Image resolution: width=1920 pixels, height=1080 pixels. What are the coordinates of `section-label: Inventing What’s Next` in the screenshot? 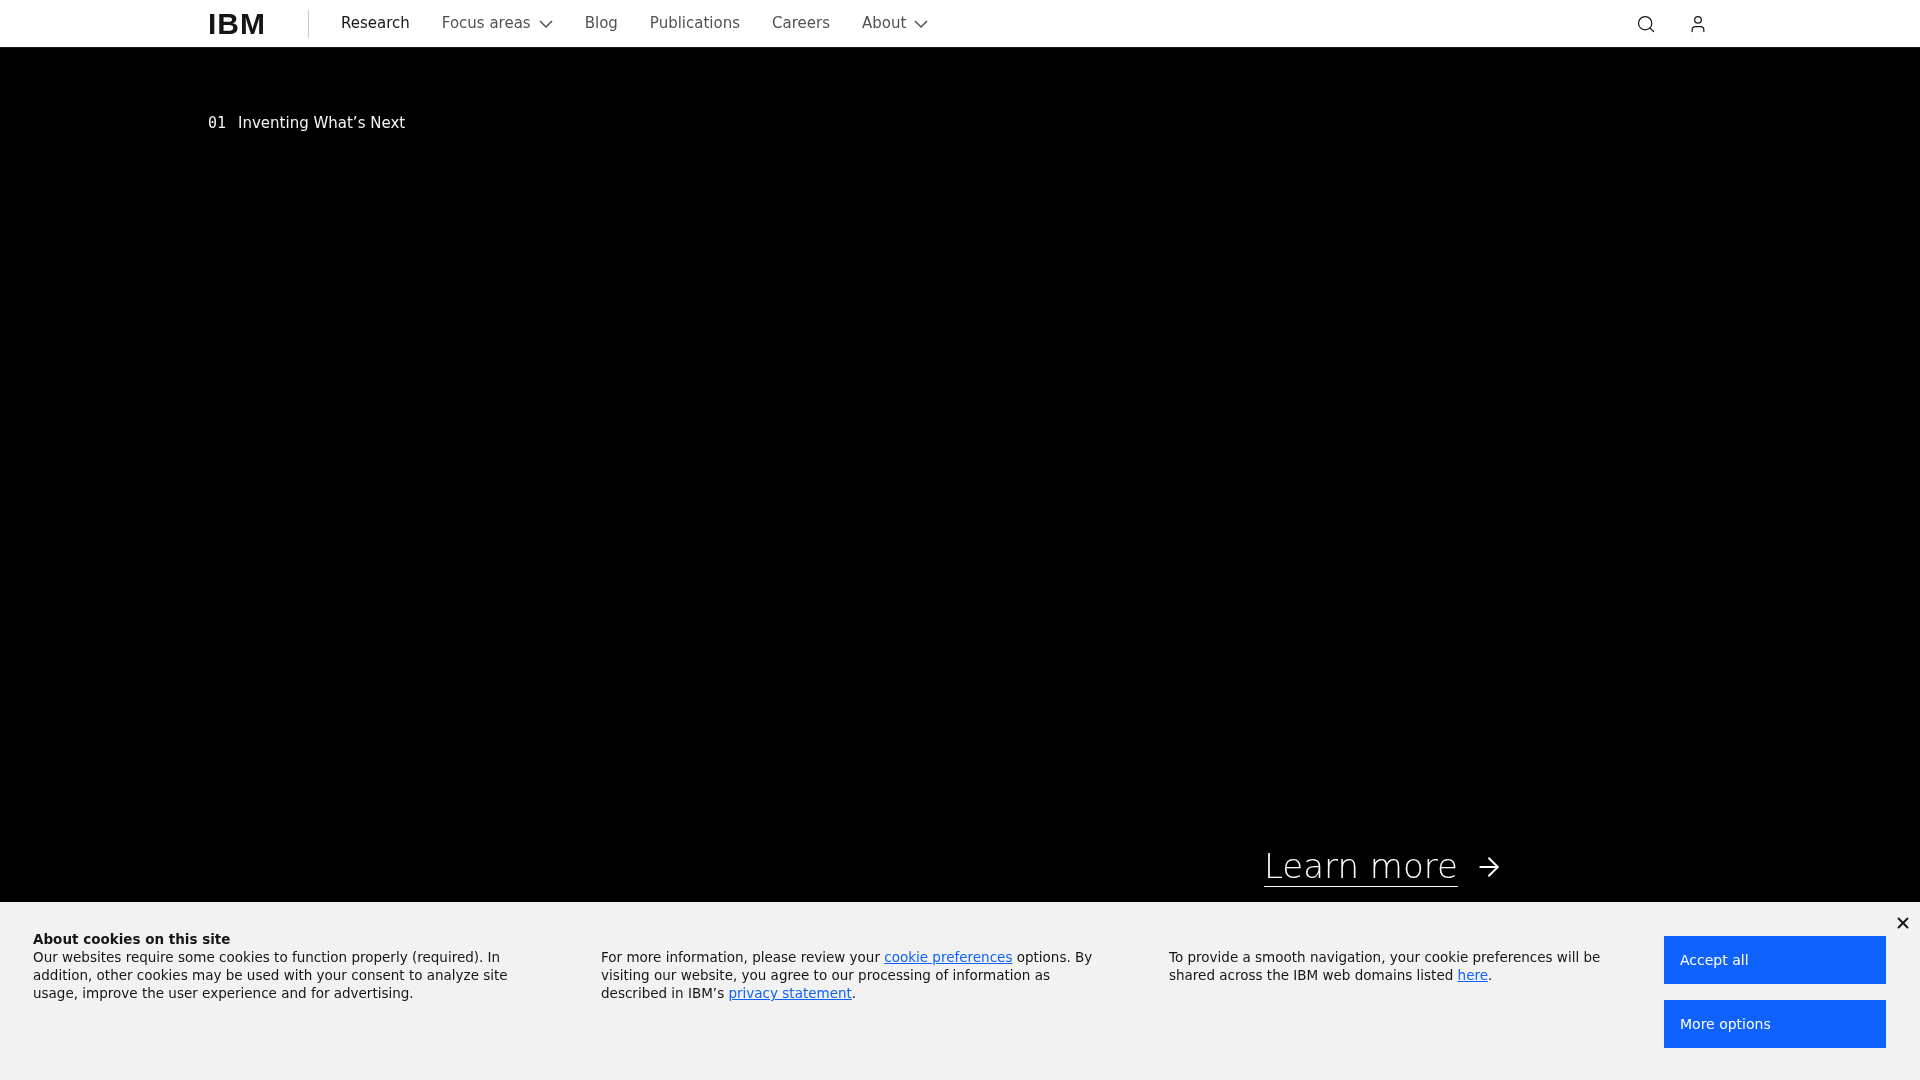 It's located at (322, 123).